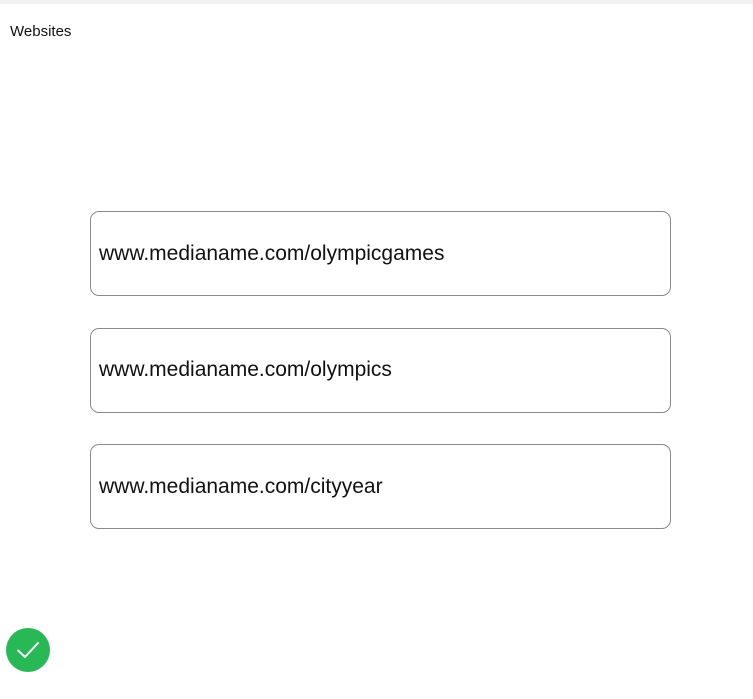  I want to click on website-field-1: www.medianame.com/olympicgames, so click(380, 253).